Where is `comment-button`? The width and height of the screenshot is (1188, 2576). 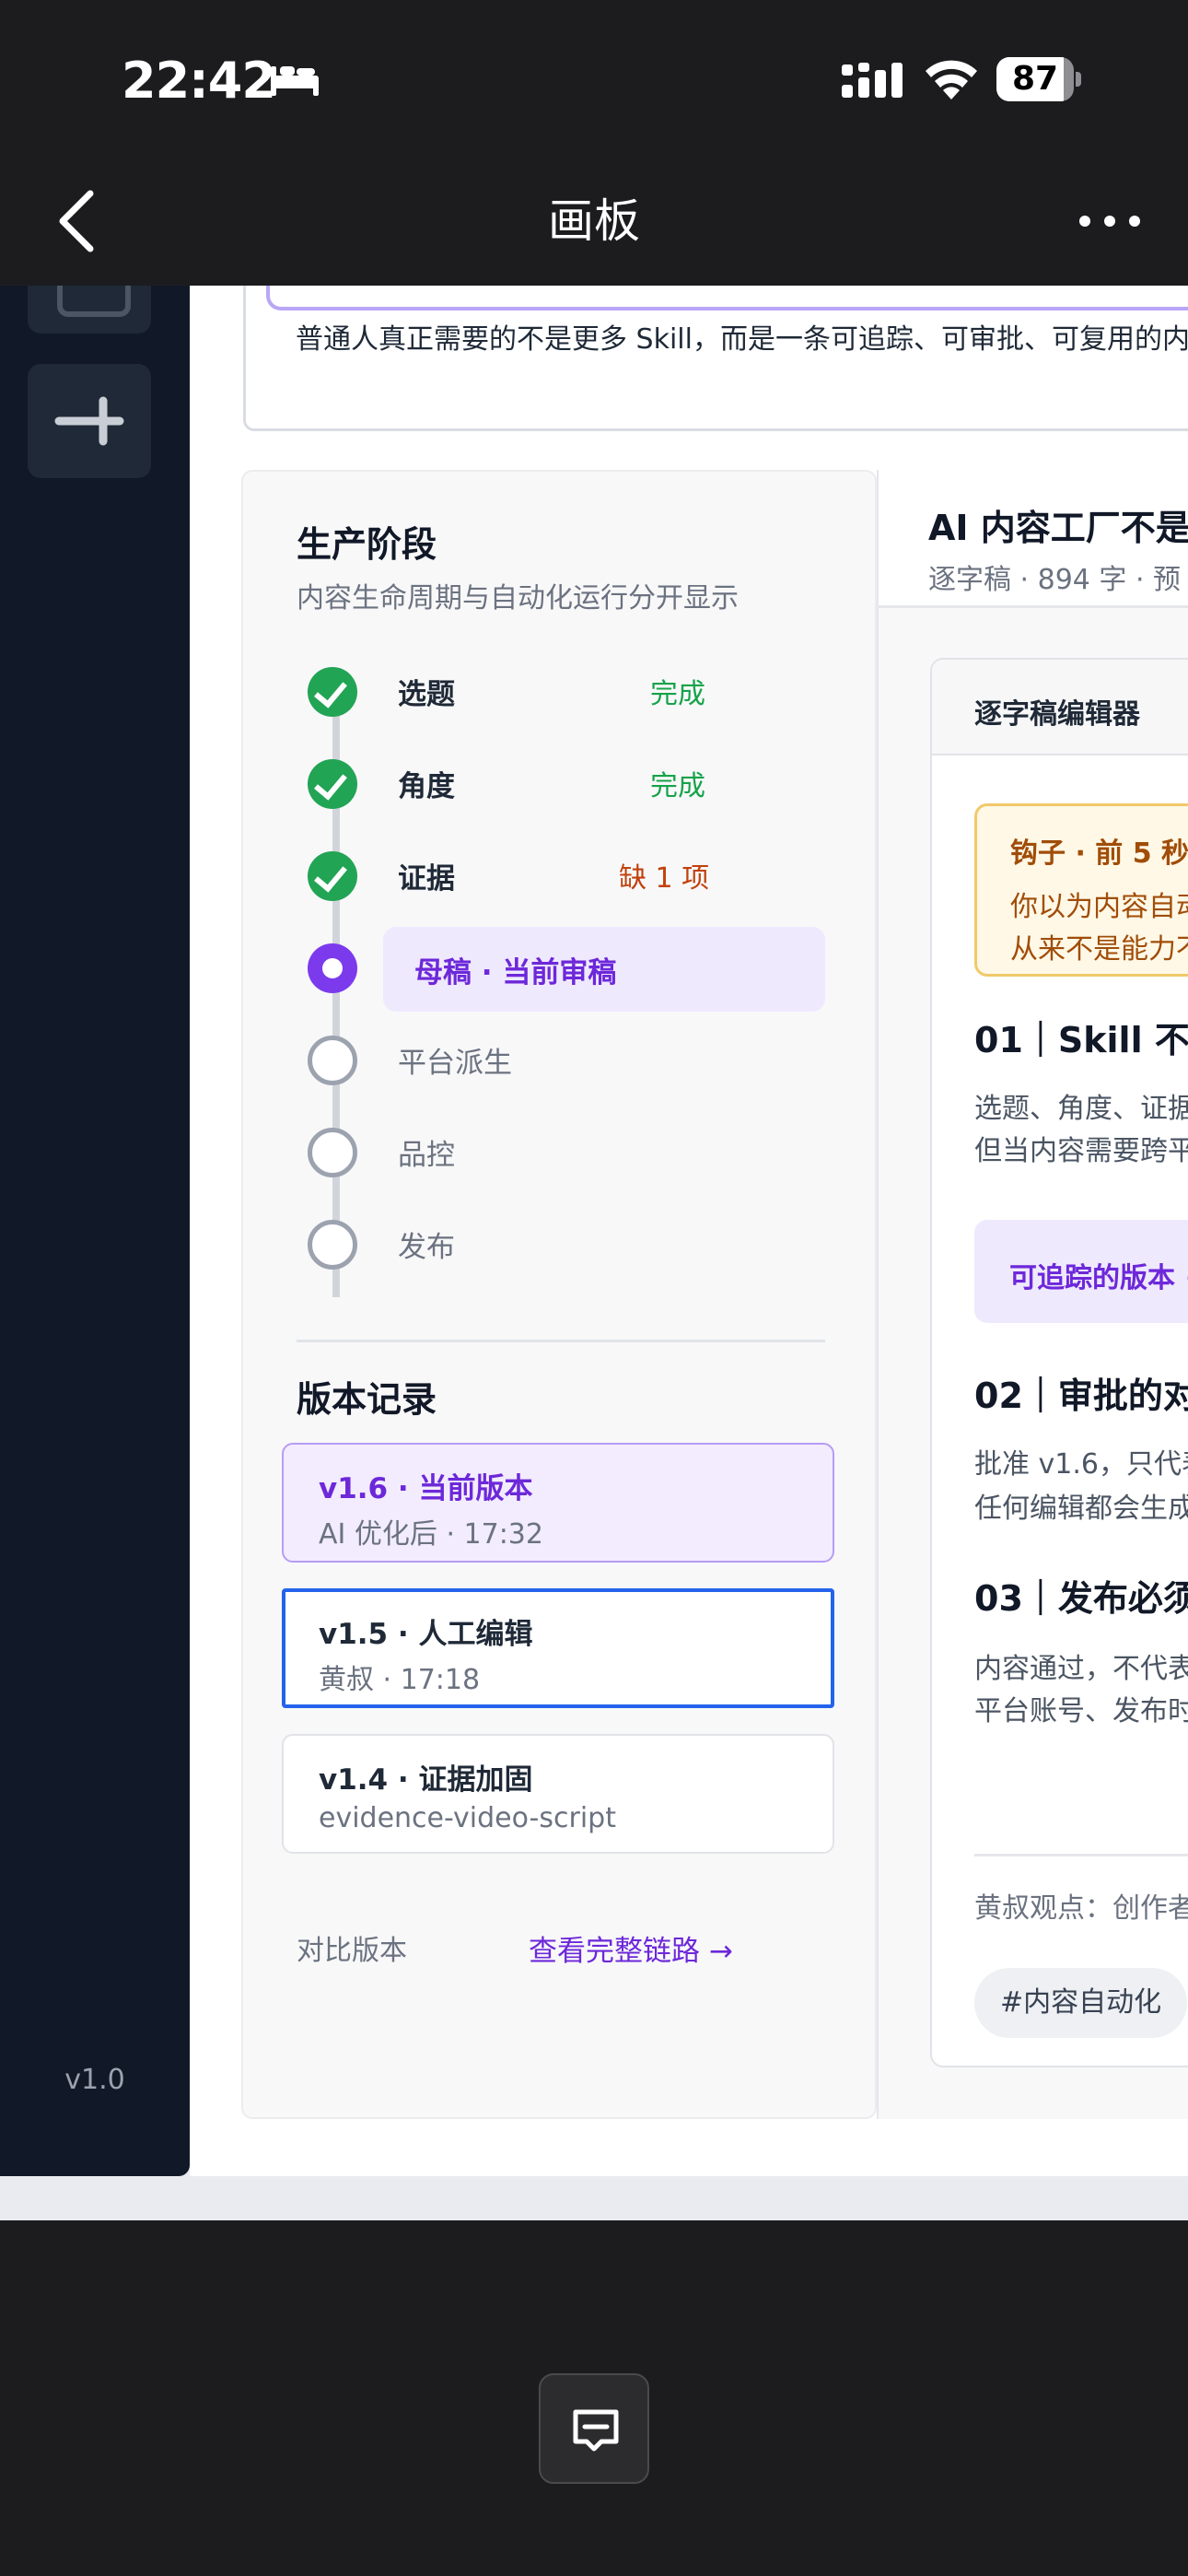 comment-button is located at coordinates (594, 2428).